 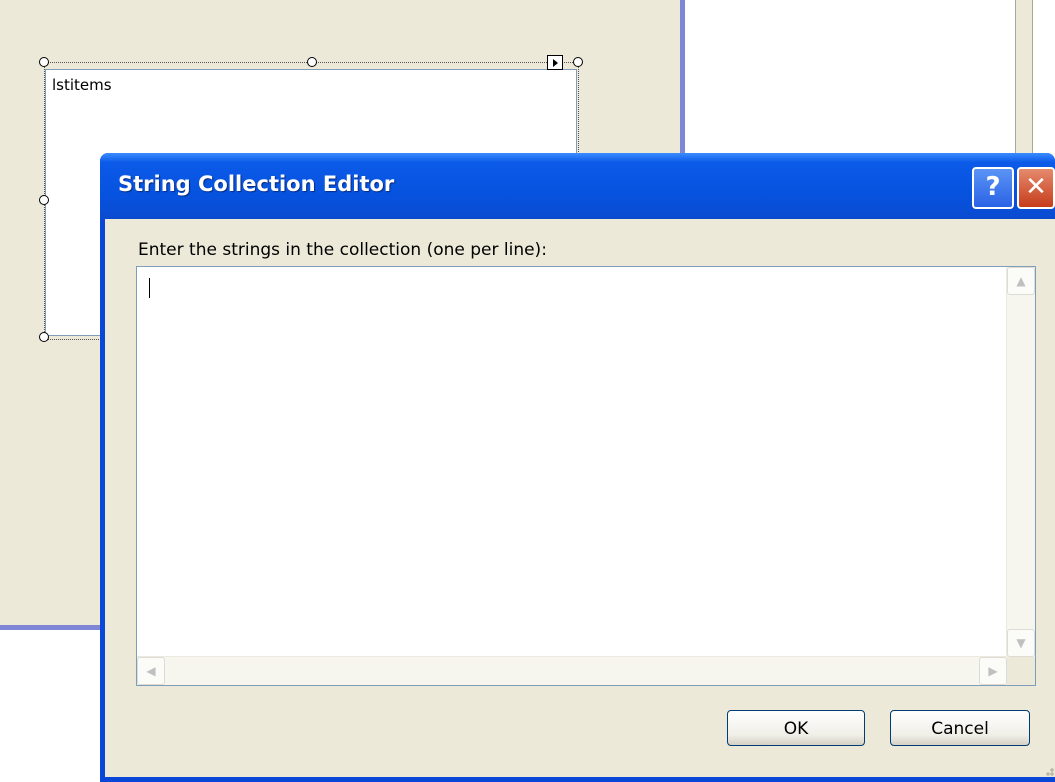 What do you see at coordinates (256, 184) in the screenshot?
I see `dialog-title: String Collection Editor` at bounding box center [256, 184].